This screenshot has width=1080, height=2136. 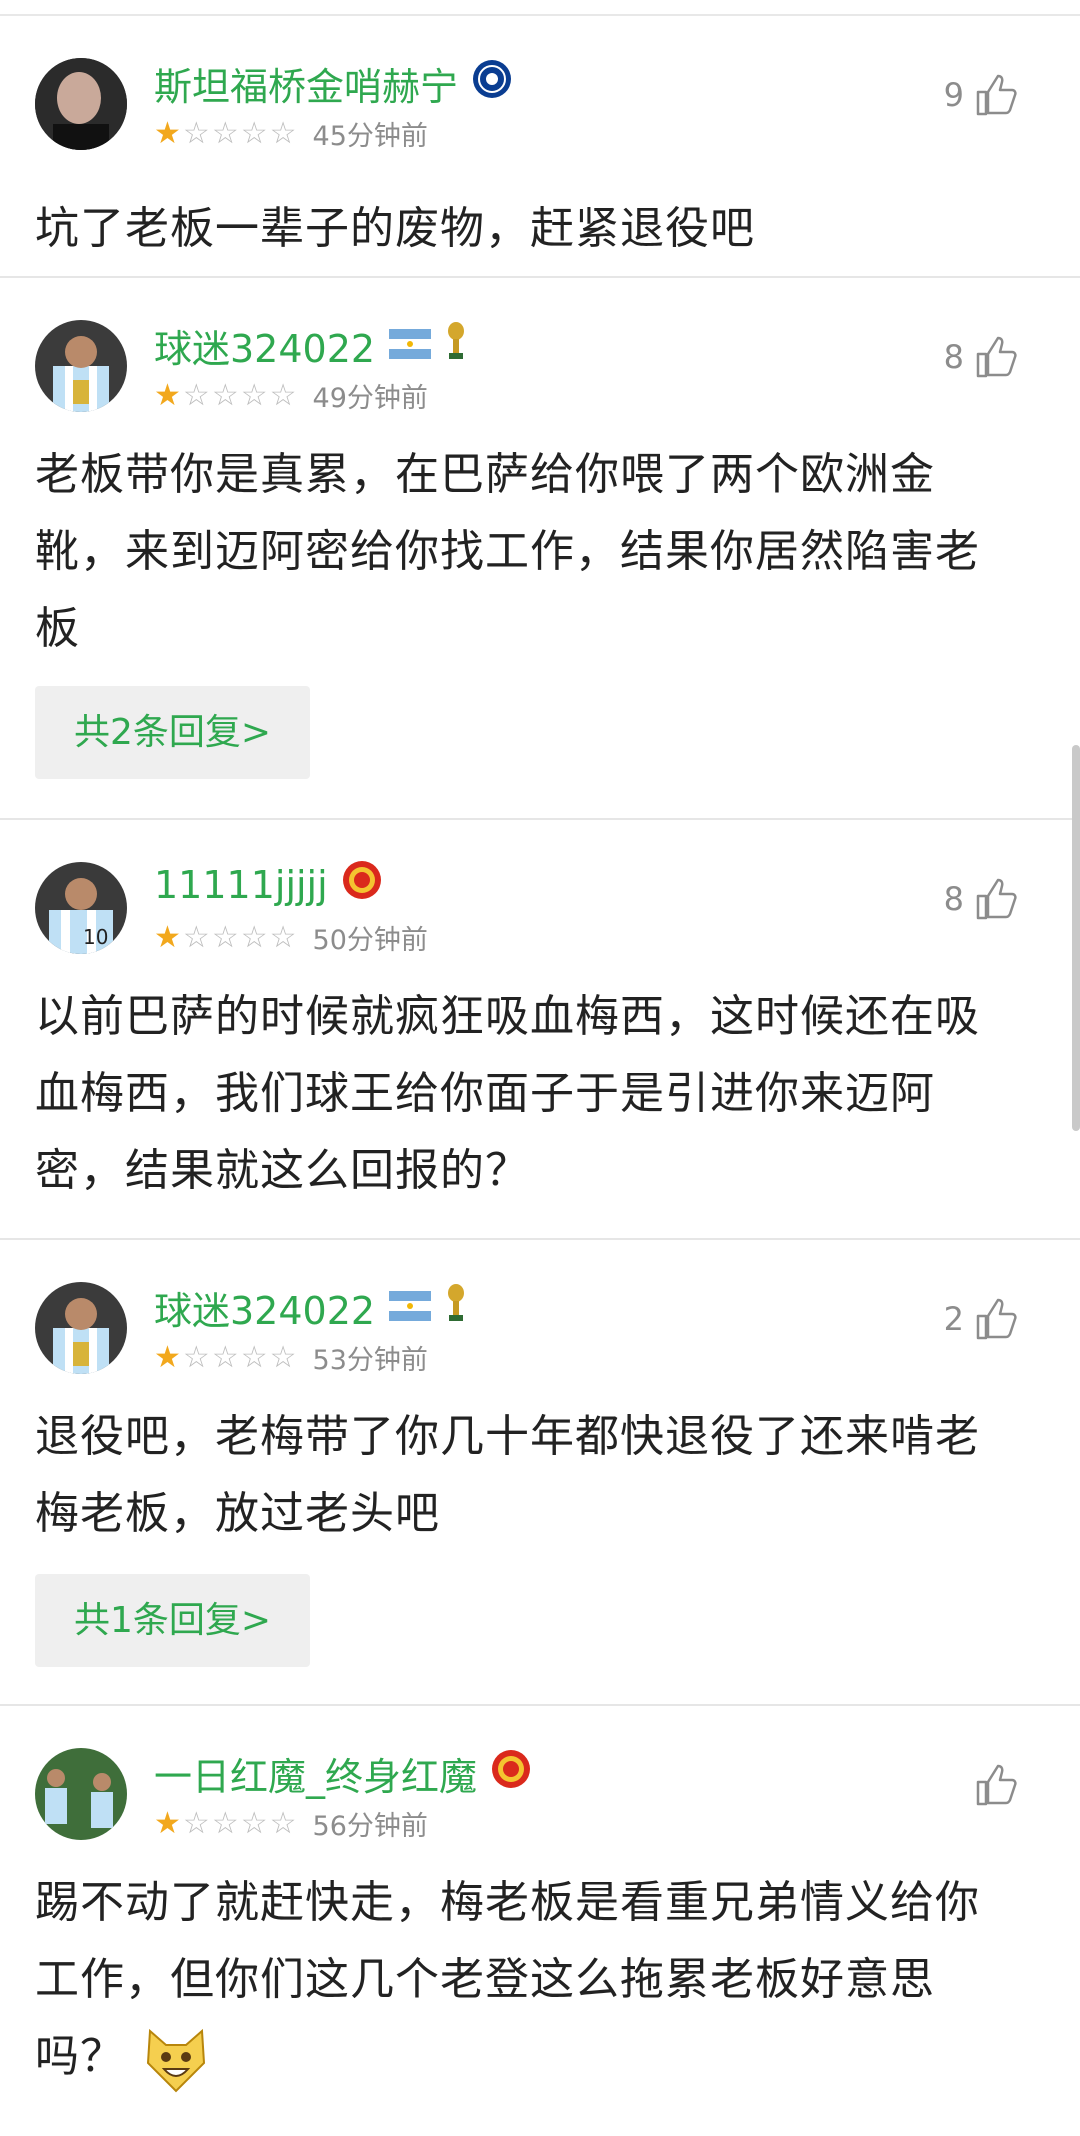 I want to click on like-button, so click(x=992, y=1785).